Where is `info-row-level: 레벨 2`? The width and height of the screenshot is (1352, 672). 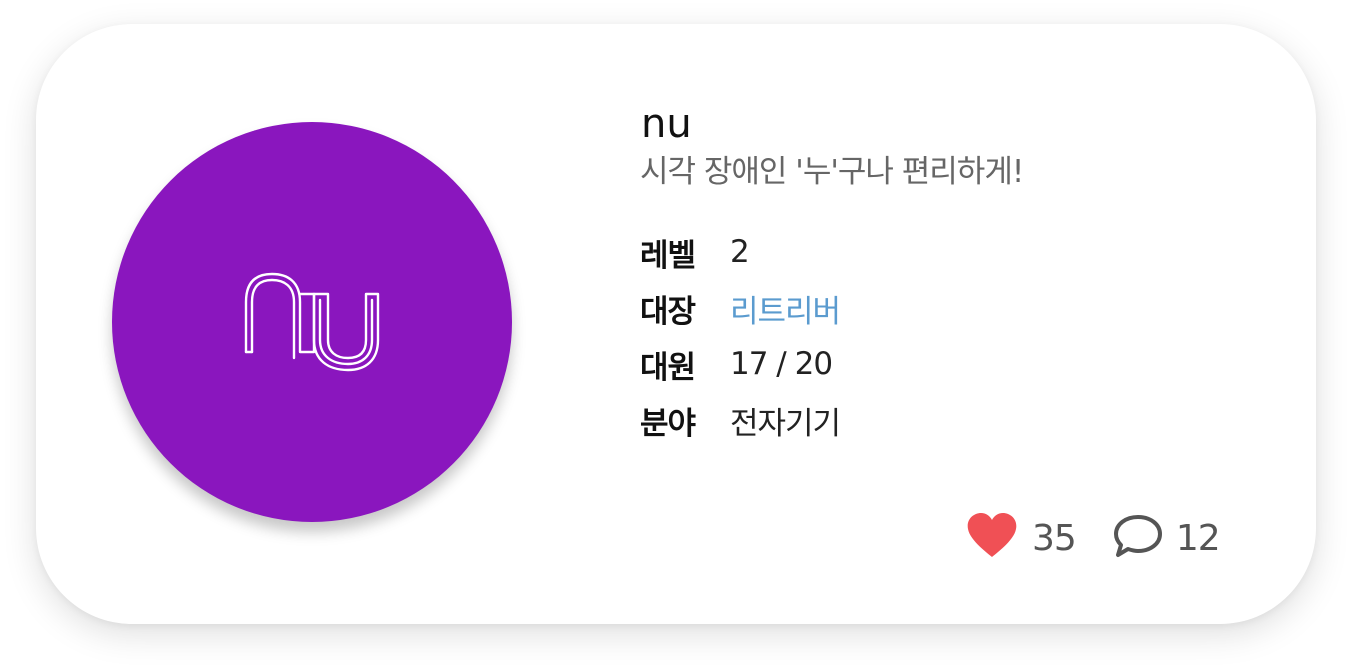
info-row-level: 레벨 2 is located at coordinates (695, 252).